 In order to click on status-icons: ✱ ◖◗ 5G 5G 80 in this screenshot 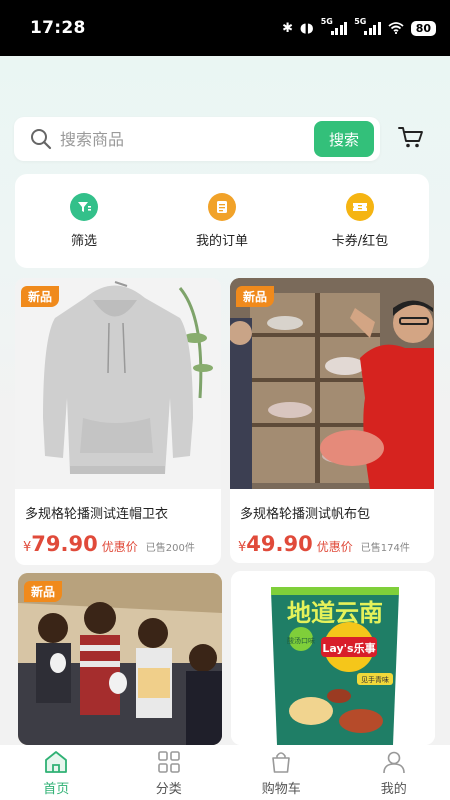, I will do `click(359, 26)`.